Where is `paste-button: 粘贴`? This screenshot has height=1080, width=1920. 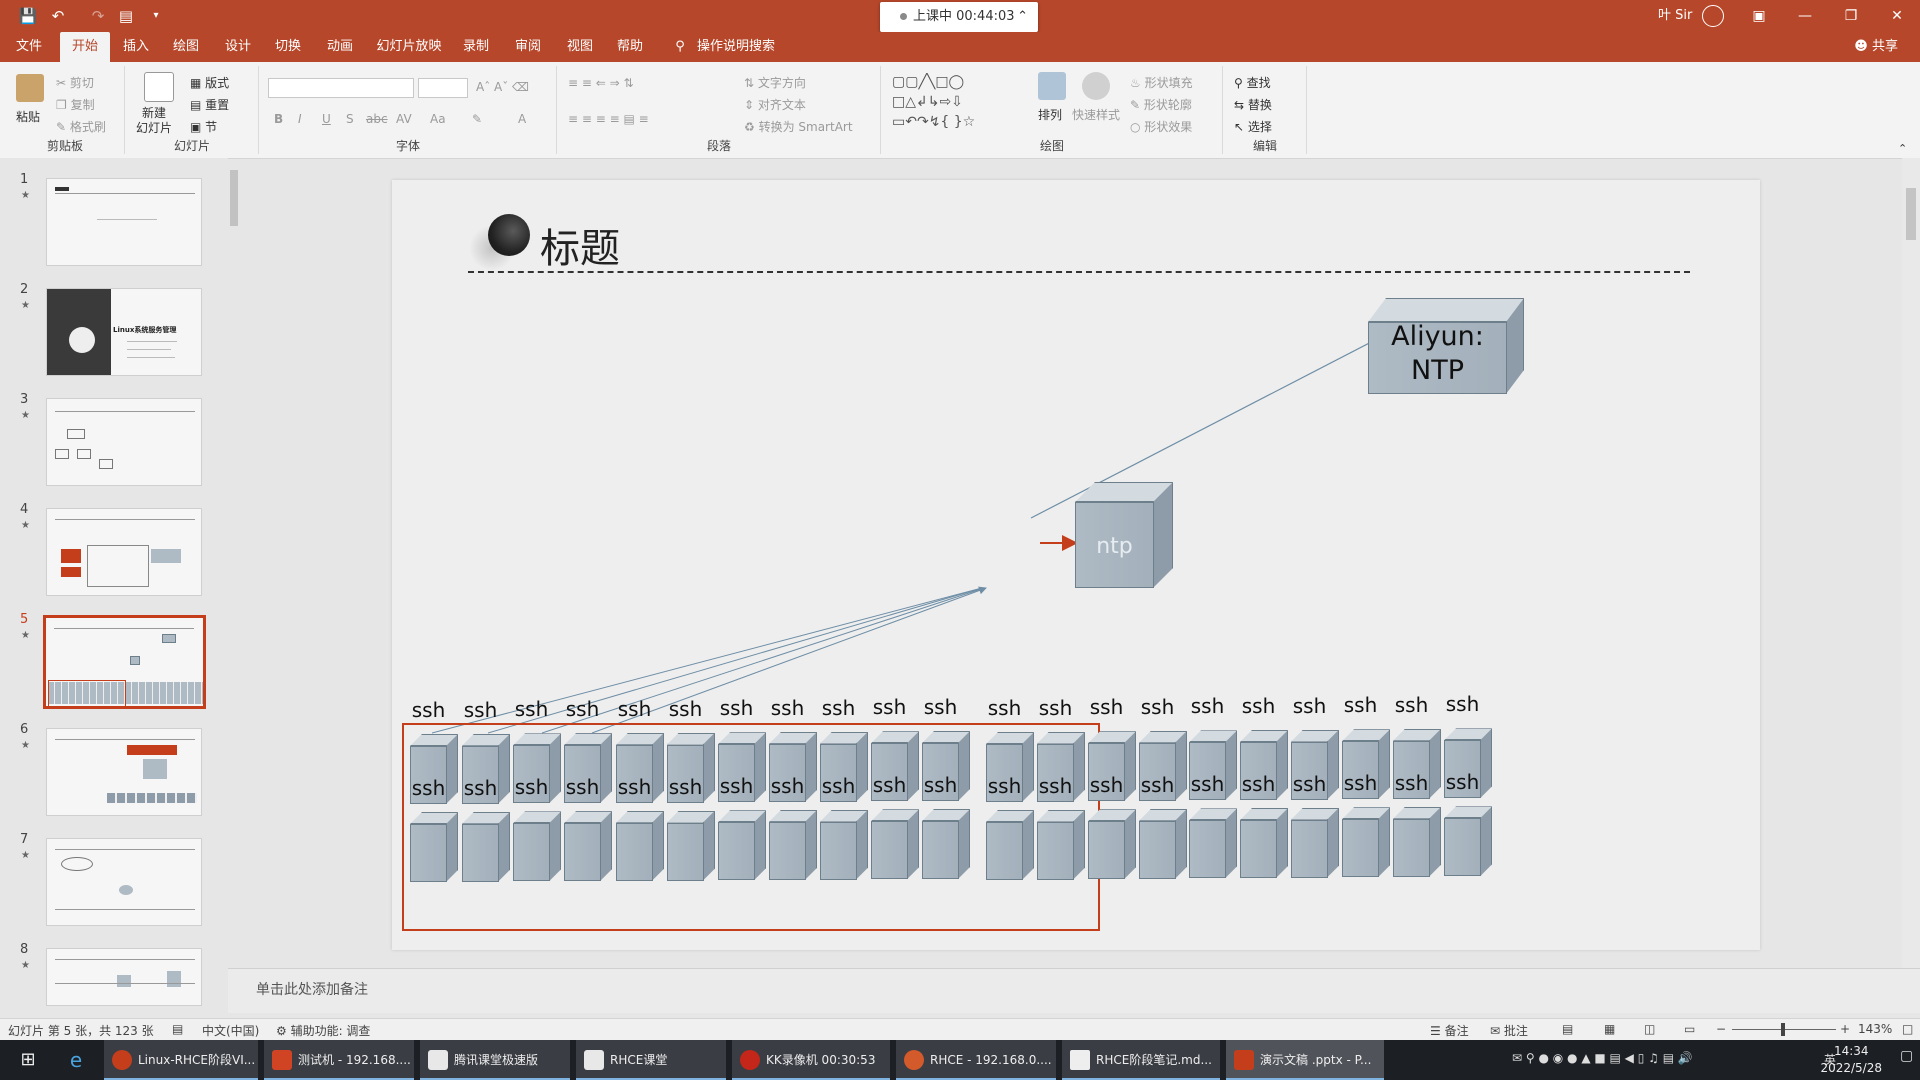
paste-button: 粘贴 is located at coordinates (28, 116).